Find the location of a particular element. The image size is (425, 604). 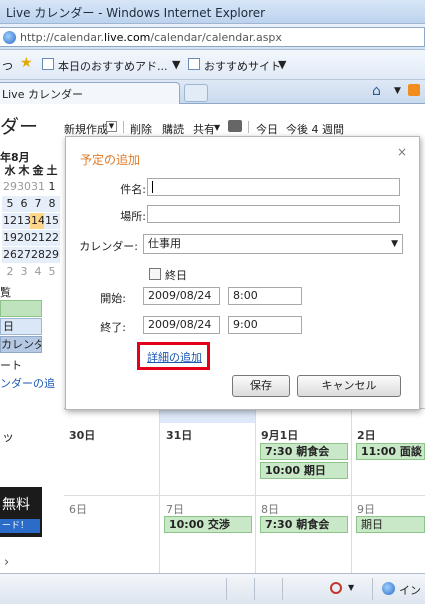

upcoming-weeks-button: 今後 4 週間 is located at coordinates (315, 129).